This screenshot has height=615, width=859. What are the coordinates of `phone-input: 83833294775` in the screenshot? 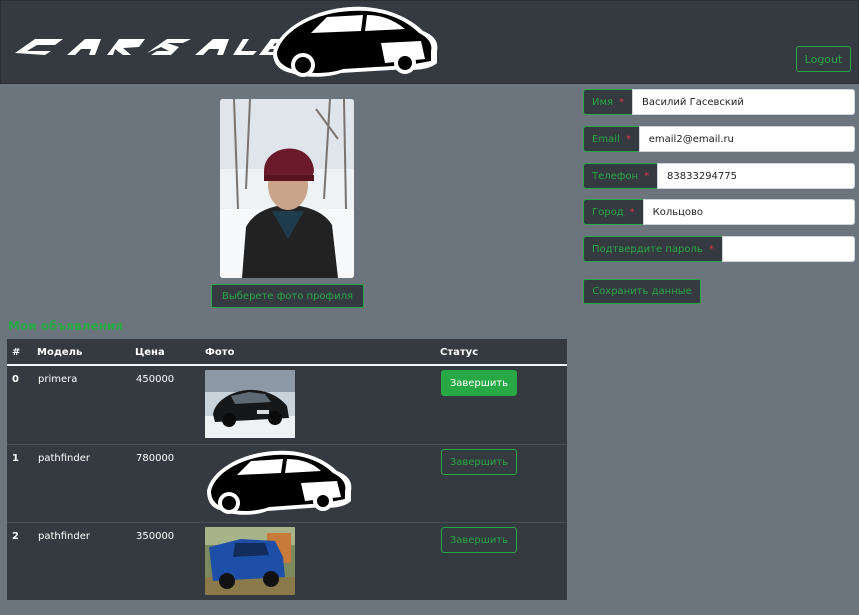 It's located at (756, 176).